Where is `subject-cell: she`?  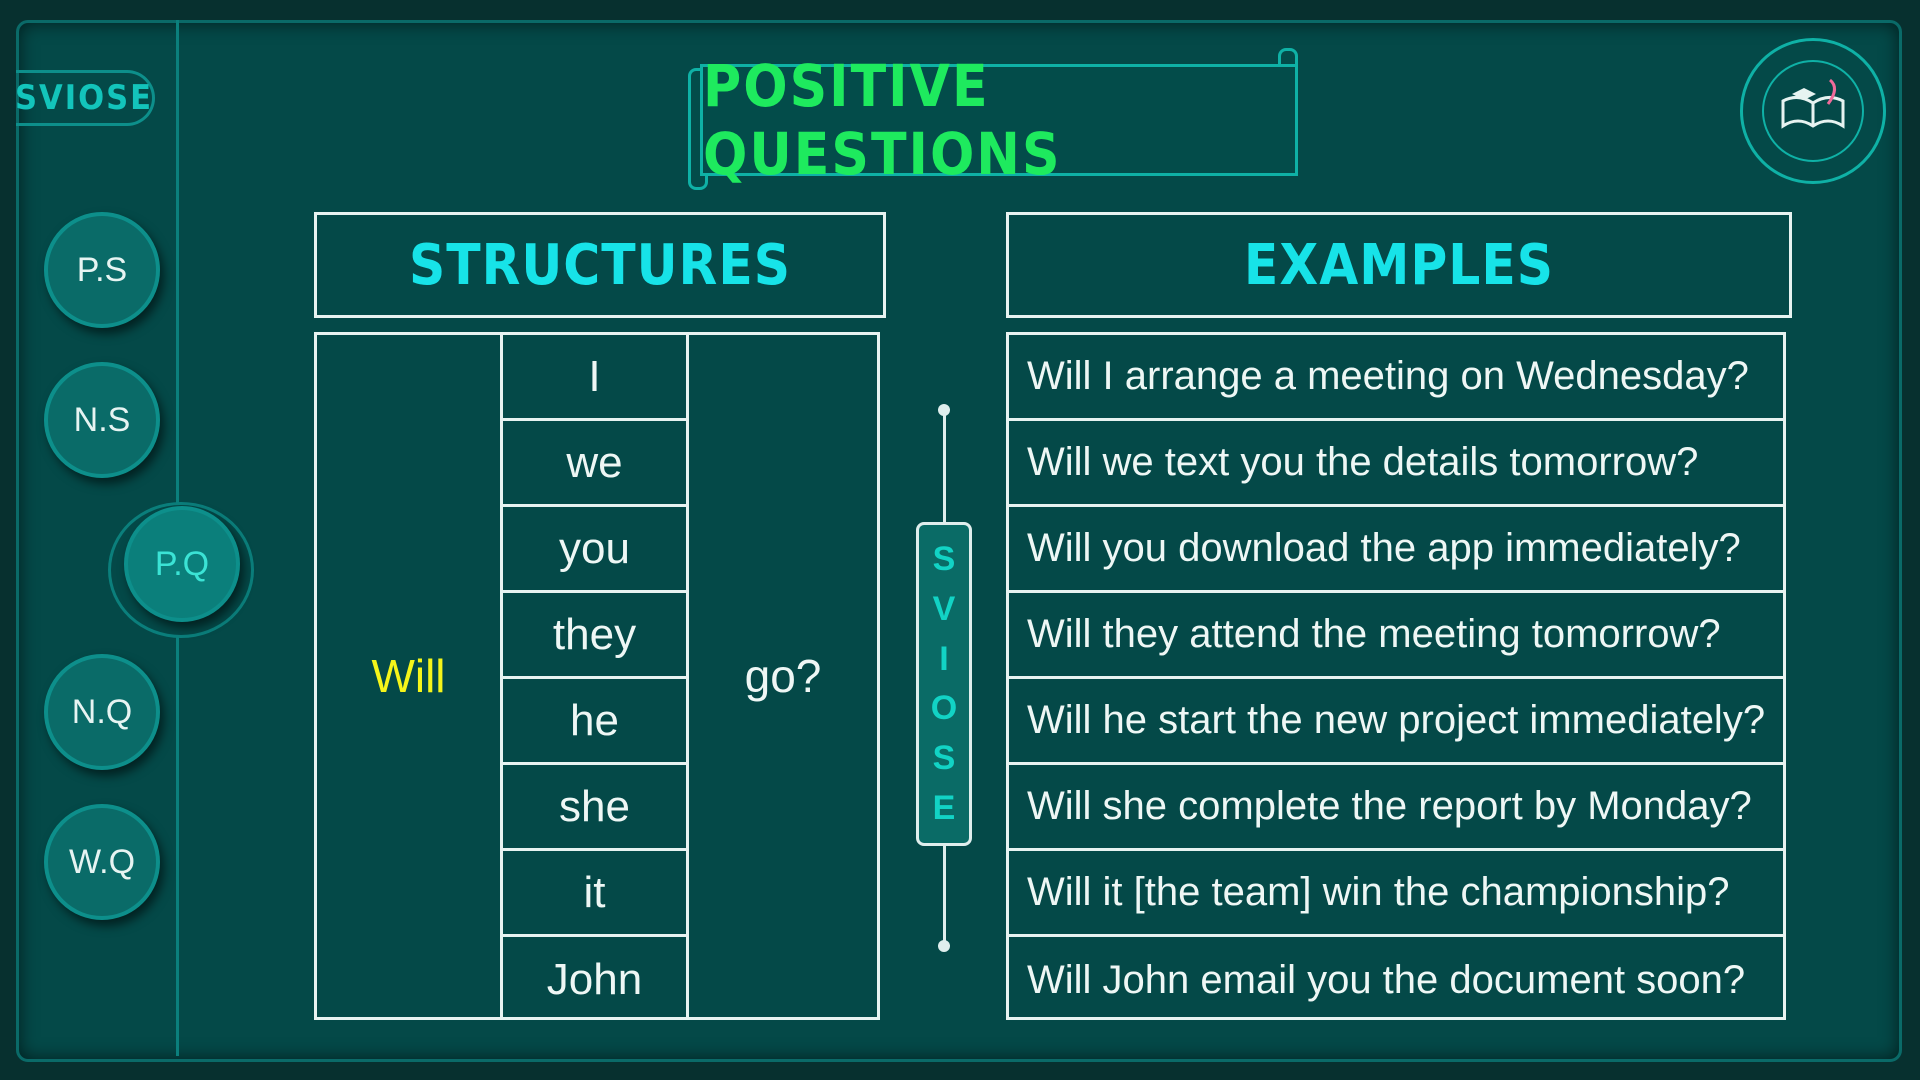
subject-cell: she is located at coordinates (594, 808).